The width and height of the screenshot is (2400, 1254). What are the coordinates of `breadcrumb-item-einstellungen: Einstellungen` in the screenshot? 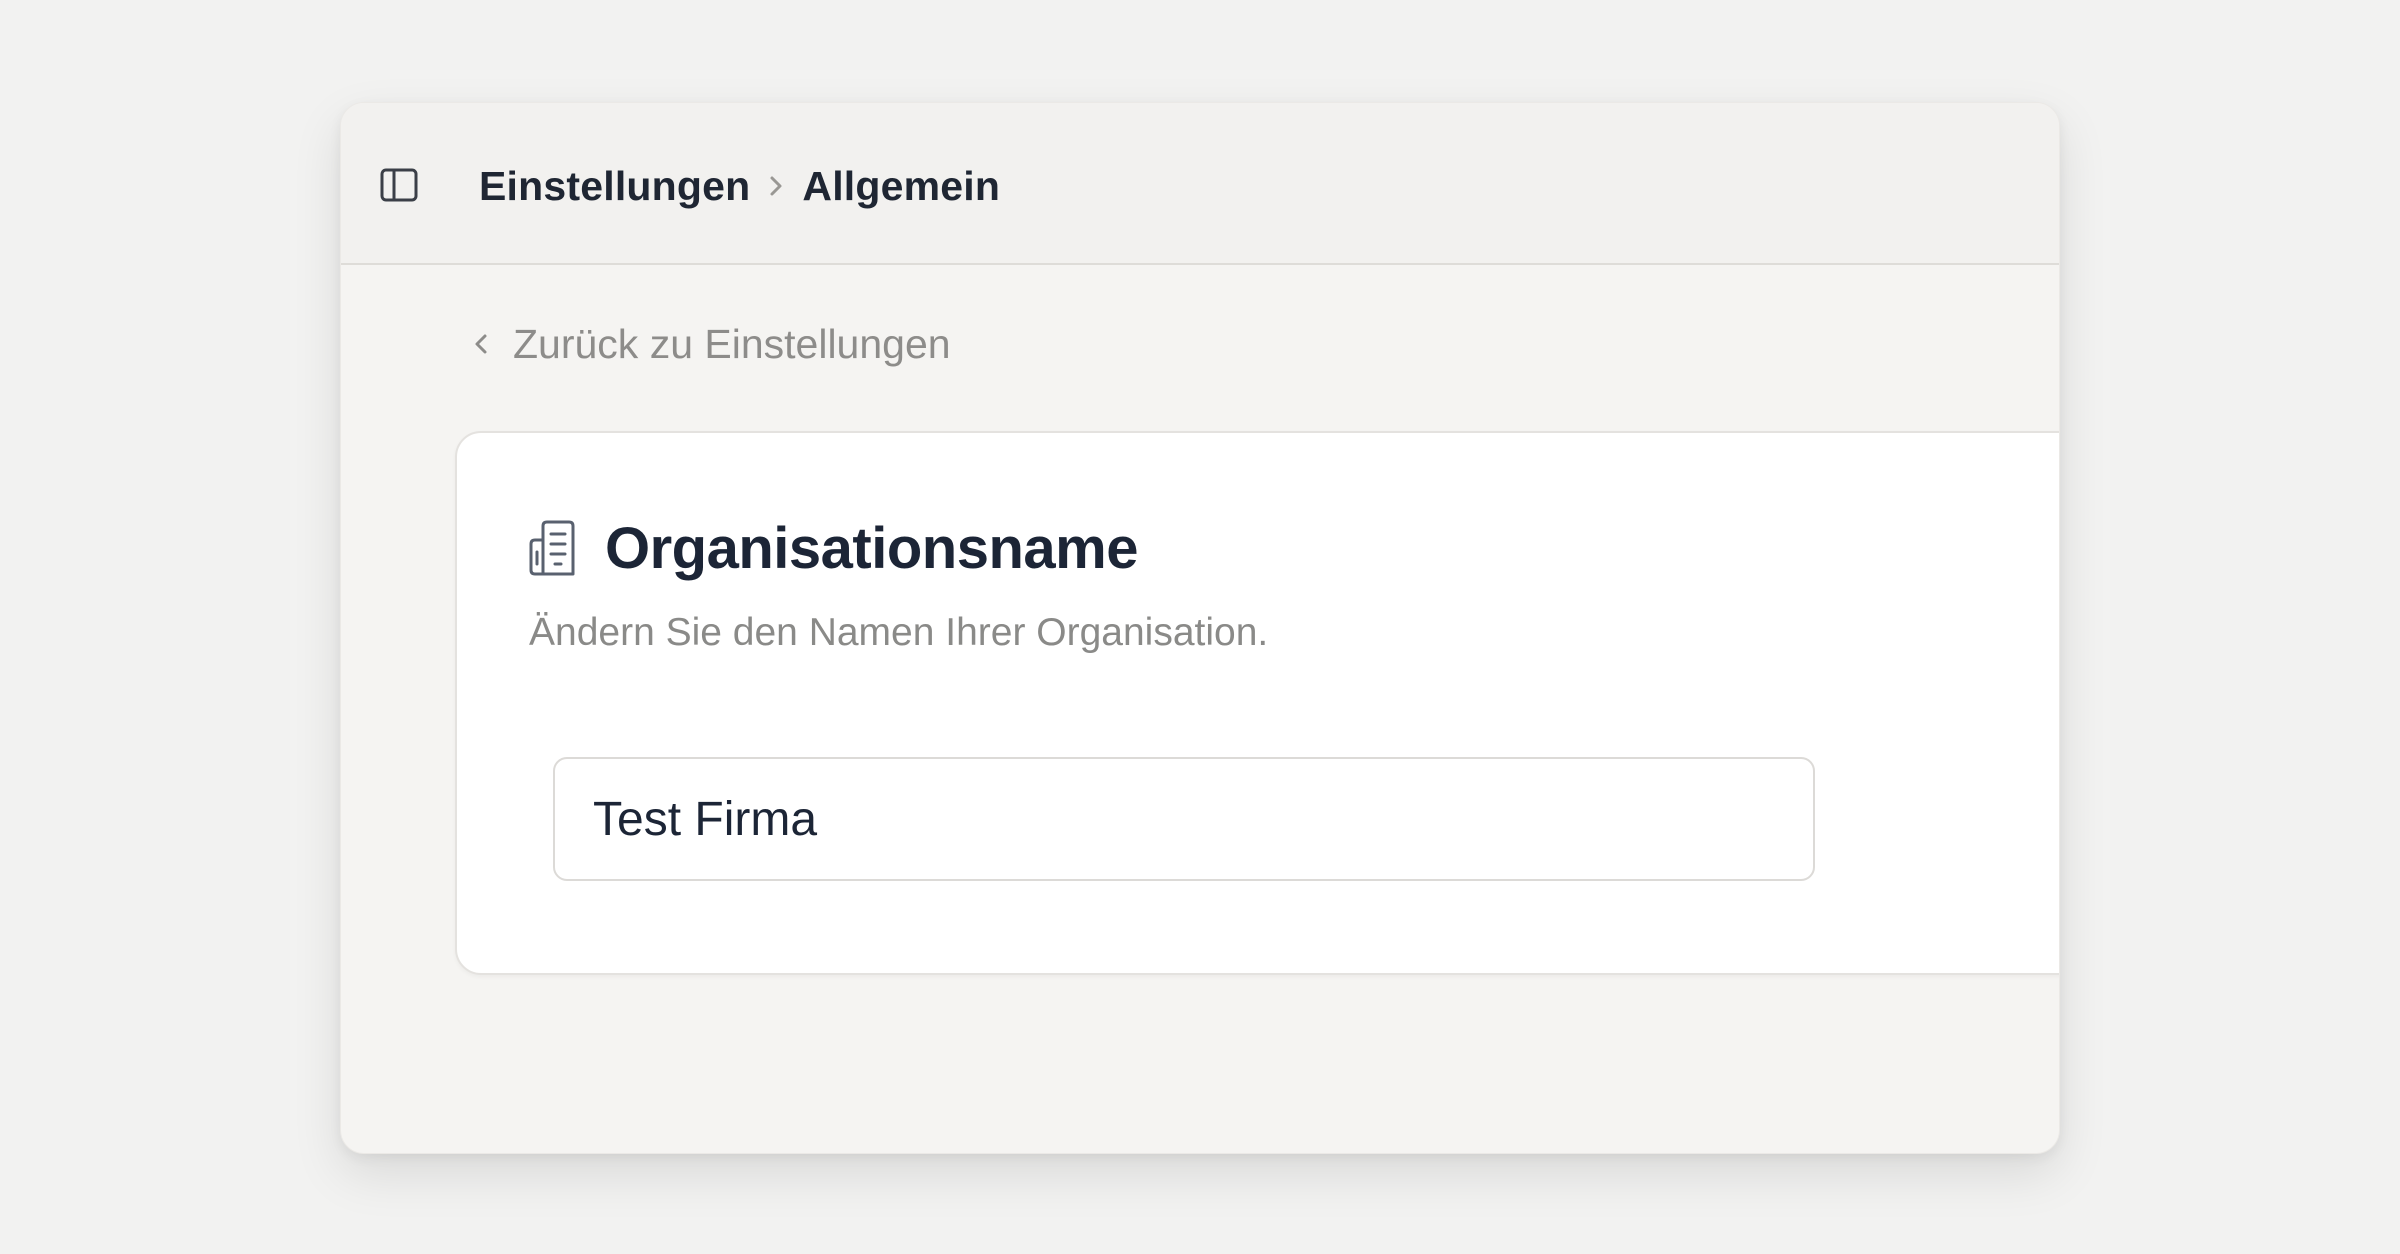 It's located at (614, 186).